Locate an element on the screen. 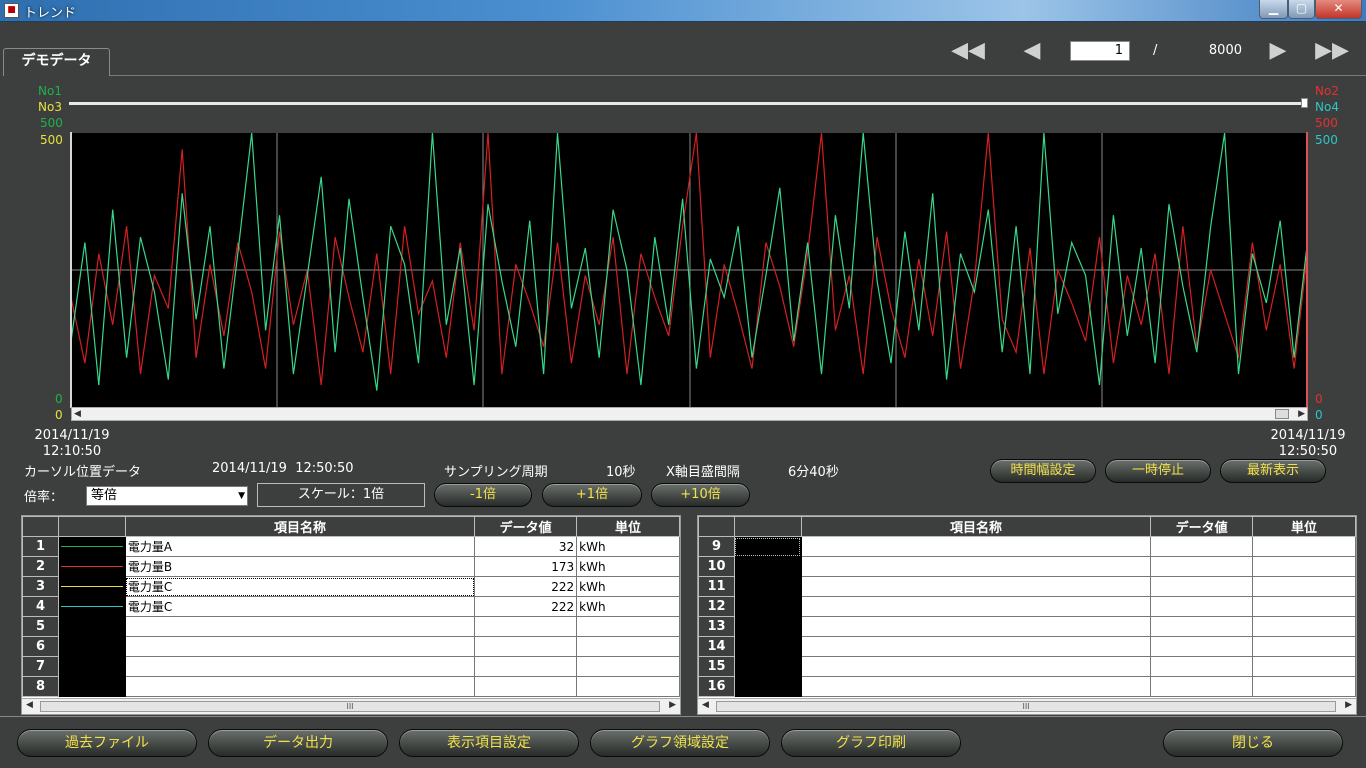 The height and width of the screenshot is (768, 1366). time-slider-handle is located at coordinates (1304, 103).